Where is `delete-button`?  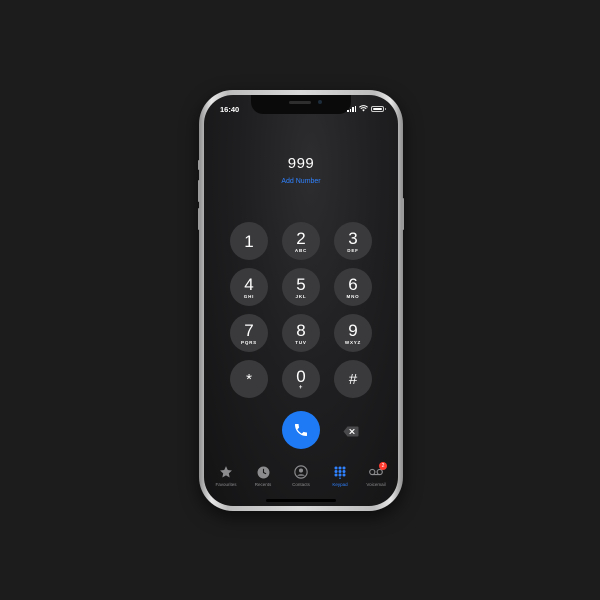 delete-button is located at coordinates (351, 431).